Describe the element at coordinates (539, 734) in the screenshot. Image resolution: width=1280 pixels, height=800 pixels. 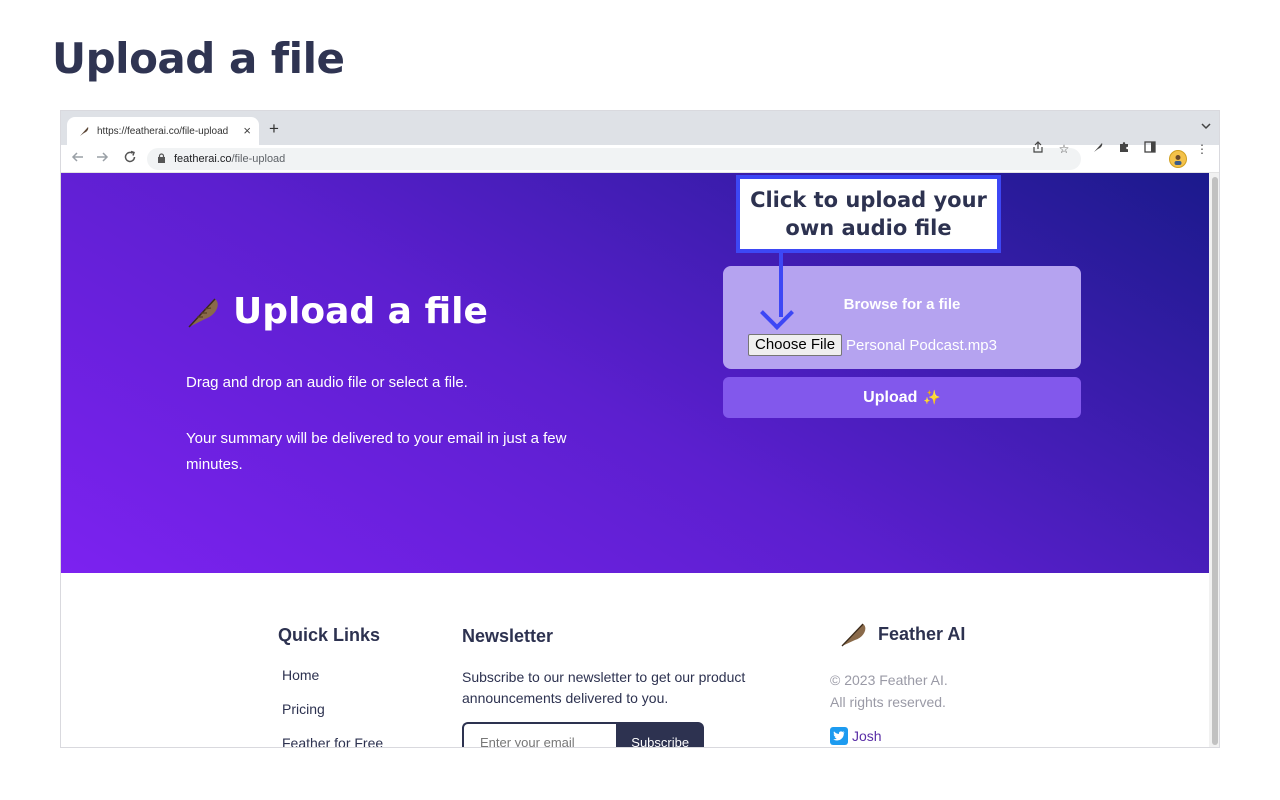
I see `newsletter-email-input: Enter your email` at that location.